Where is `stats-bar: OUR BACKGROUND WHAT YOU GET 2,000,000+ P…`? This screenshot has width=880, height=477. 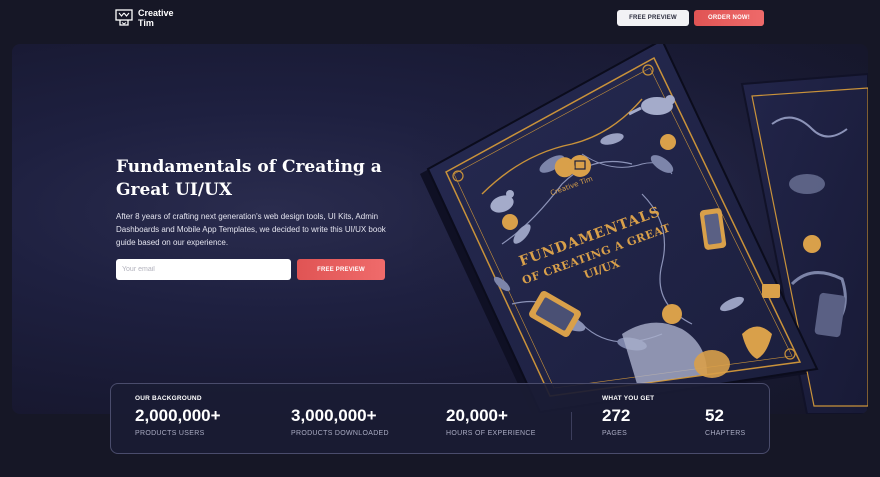
stats-bar: OUR BACKGROUND WHAT YOU GET 2,000,000+ P… is located at coordinates (440, 418).